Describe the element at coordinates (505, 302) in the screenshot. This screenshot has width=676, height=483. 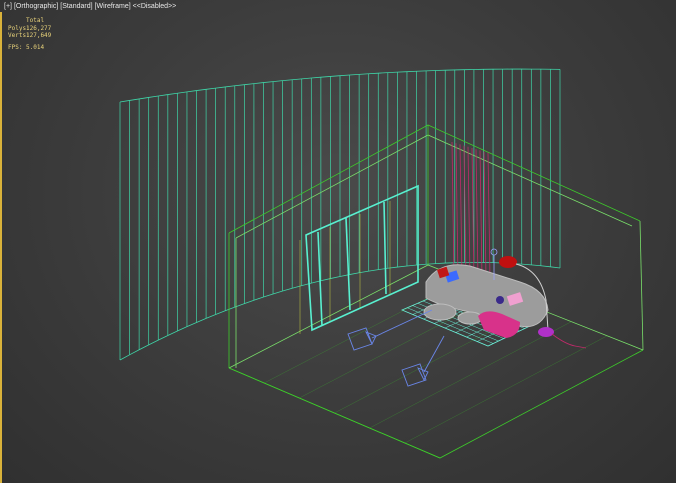
I see `furniture-group` at that location.